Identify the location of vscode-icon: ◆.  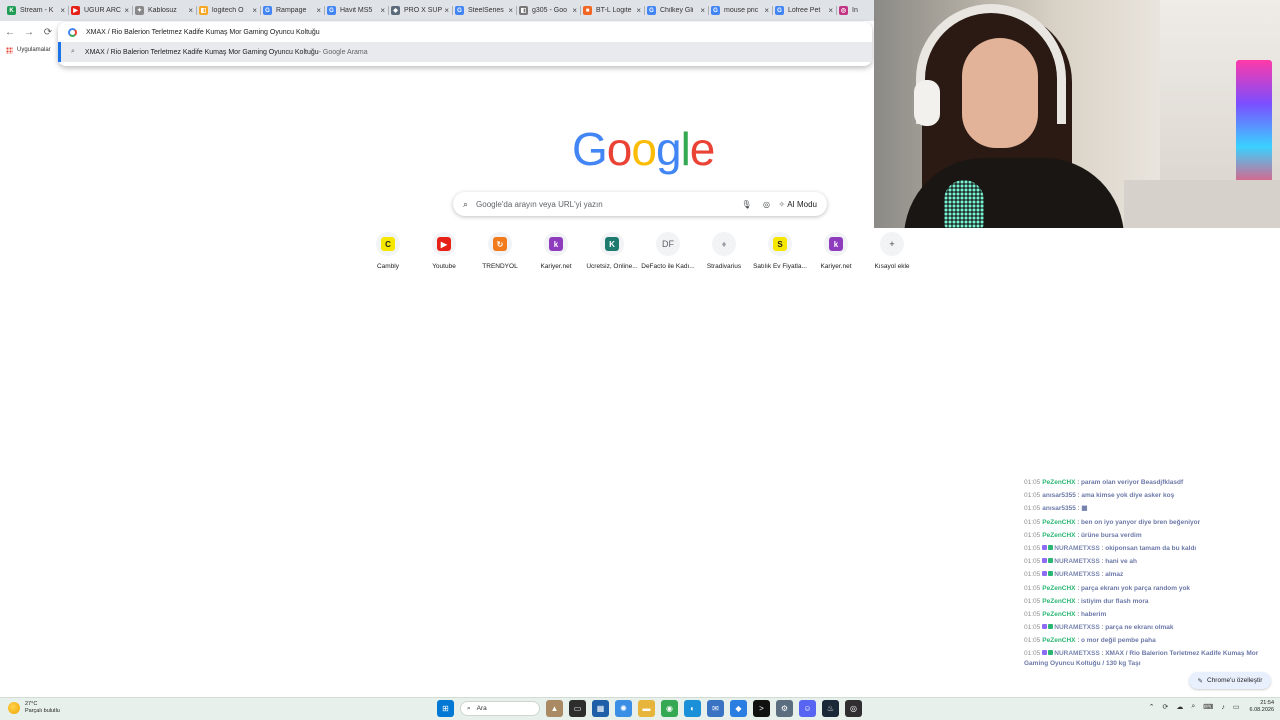
(738, 708).